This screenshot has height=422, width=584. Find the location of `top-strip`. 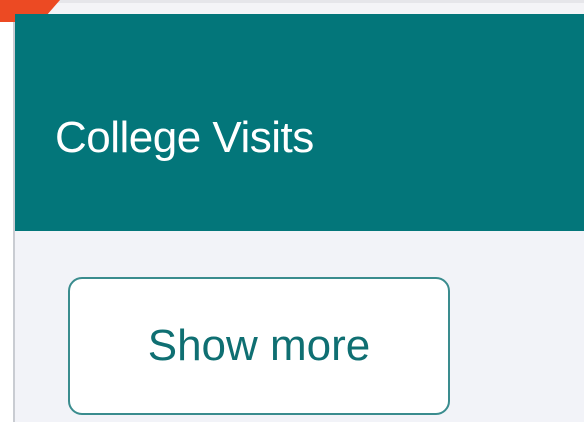

top-strip is located at coordinates (292, 7).